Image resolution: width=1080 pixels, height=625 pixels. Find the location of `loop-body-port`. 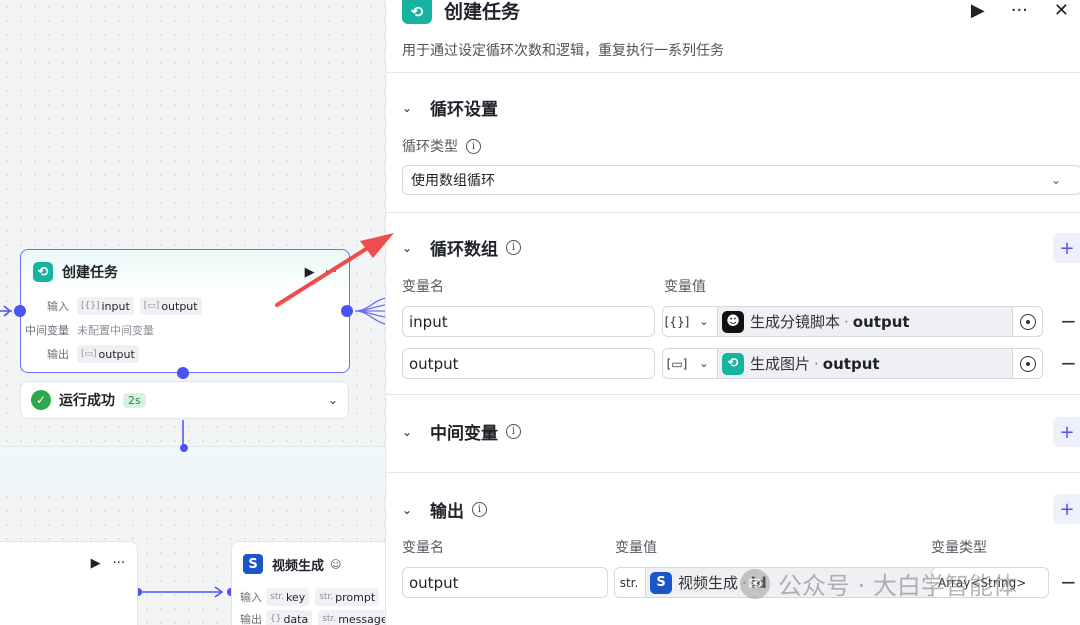

loop-body-port is located at coordinates (184, 448).